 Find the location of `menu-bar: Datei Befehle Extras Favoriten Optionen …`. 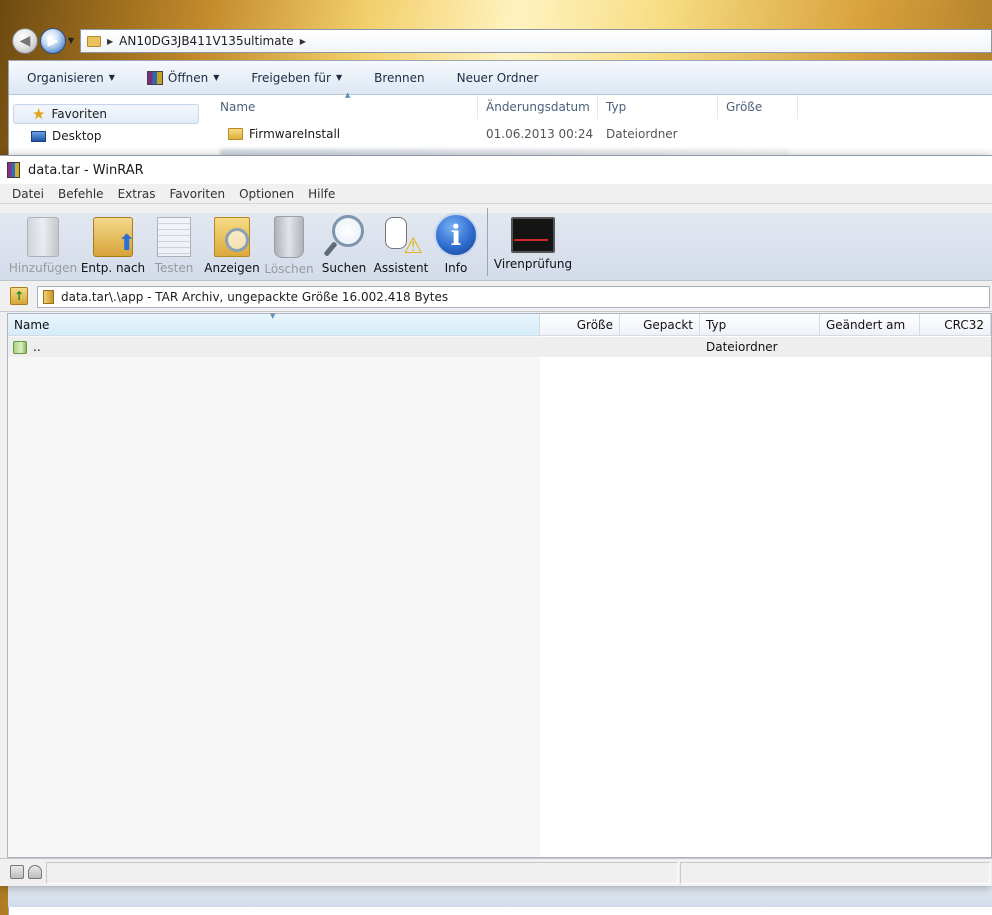

menu-bar: Datei Befehle Extras Favoriten Optionen … is located at coordinates (496, 194).